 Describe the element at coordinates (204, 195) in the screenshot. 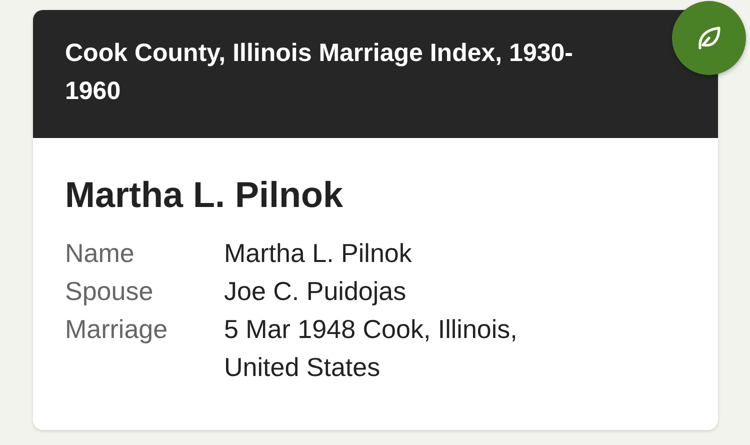

I see `person-name: Martha L. Pilnok` at that location.